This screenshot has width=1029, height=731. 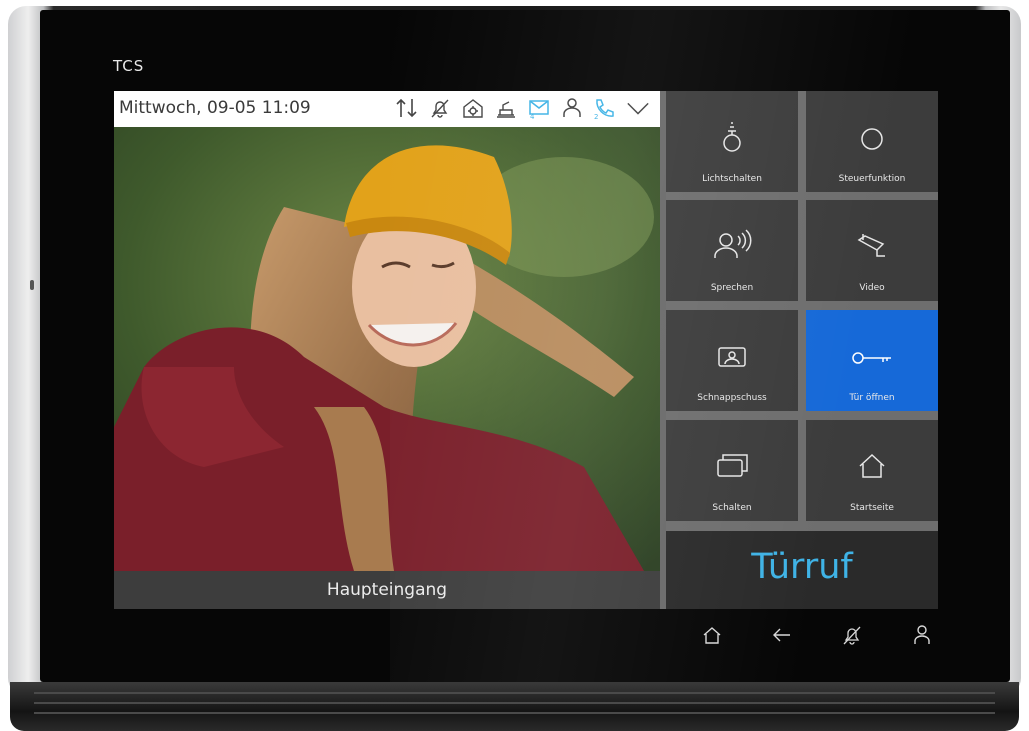 I want to click on tile-label: Video, so click(x=872, y=288).